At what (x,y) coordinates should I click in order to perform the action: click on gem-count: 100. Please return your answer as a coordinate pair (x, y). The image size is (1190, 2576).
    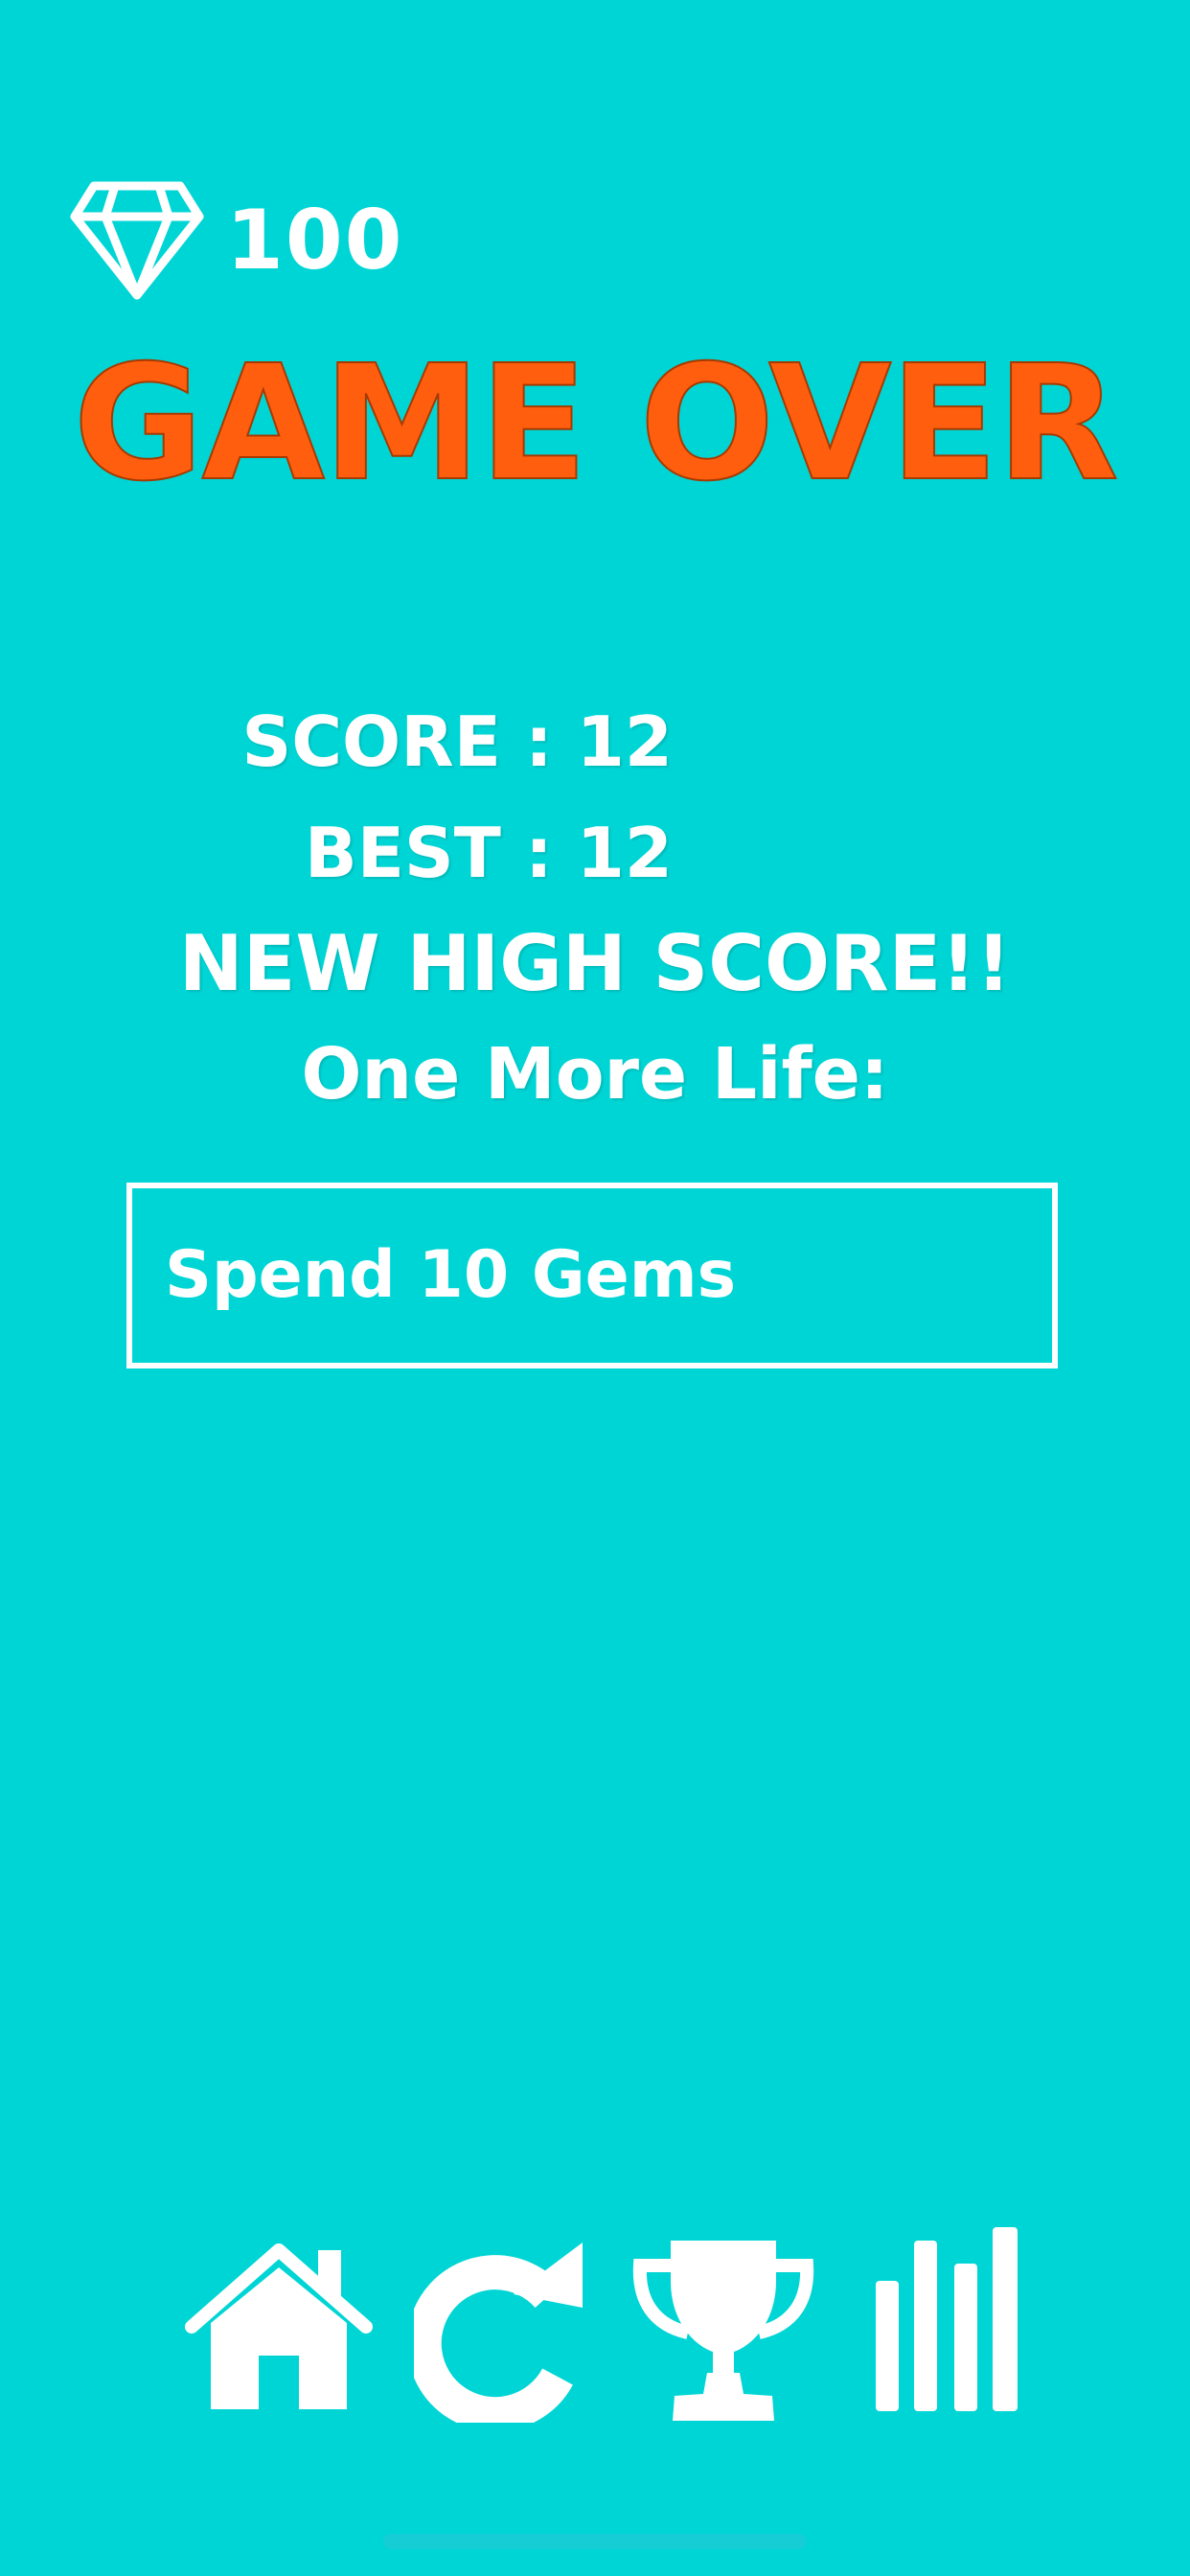
    Looking at the image, I should click on (315, 240).